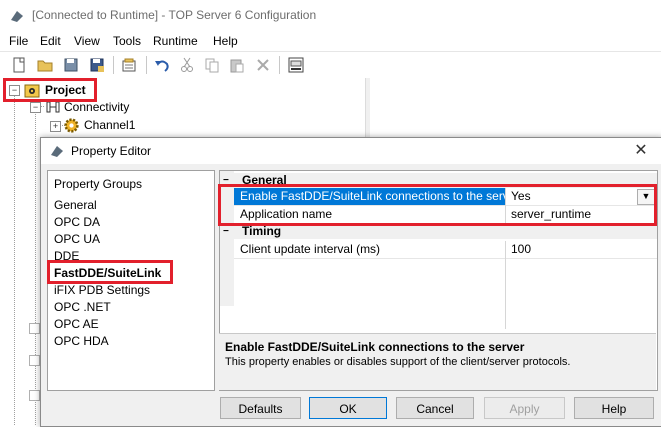 This screenshot has width=661, height=427. What do you see at coordinates (641, 151) in the screenshot?
I see `close-icon: ✕` at bounding box center [641, 151].